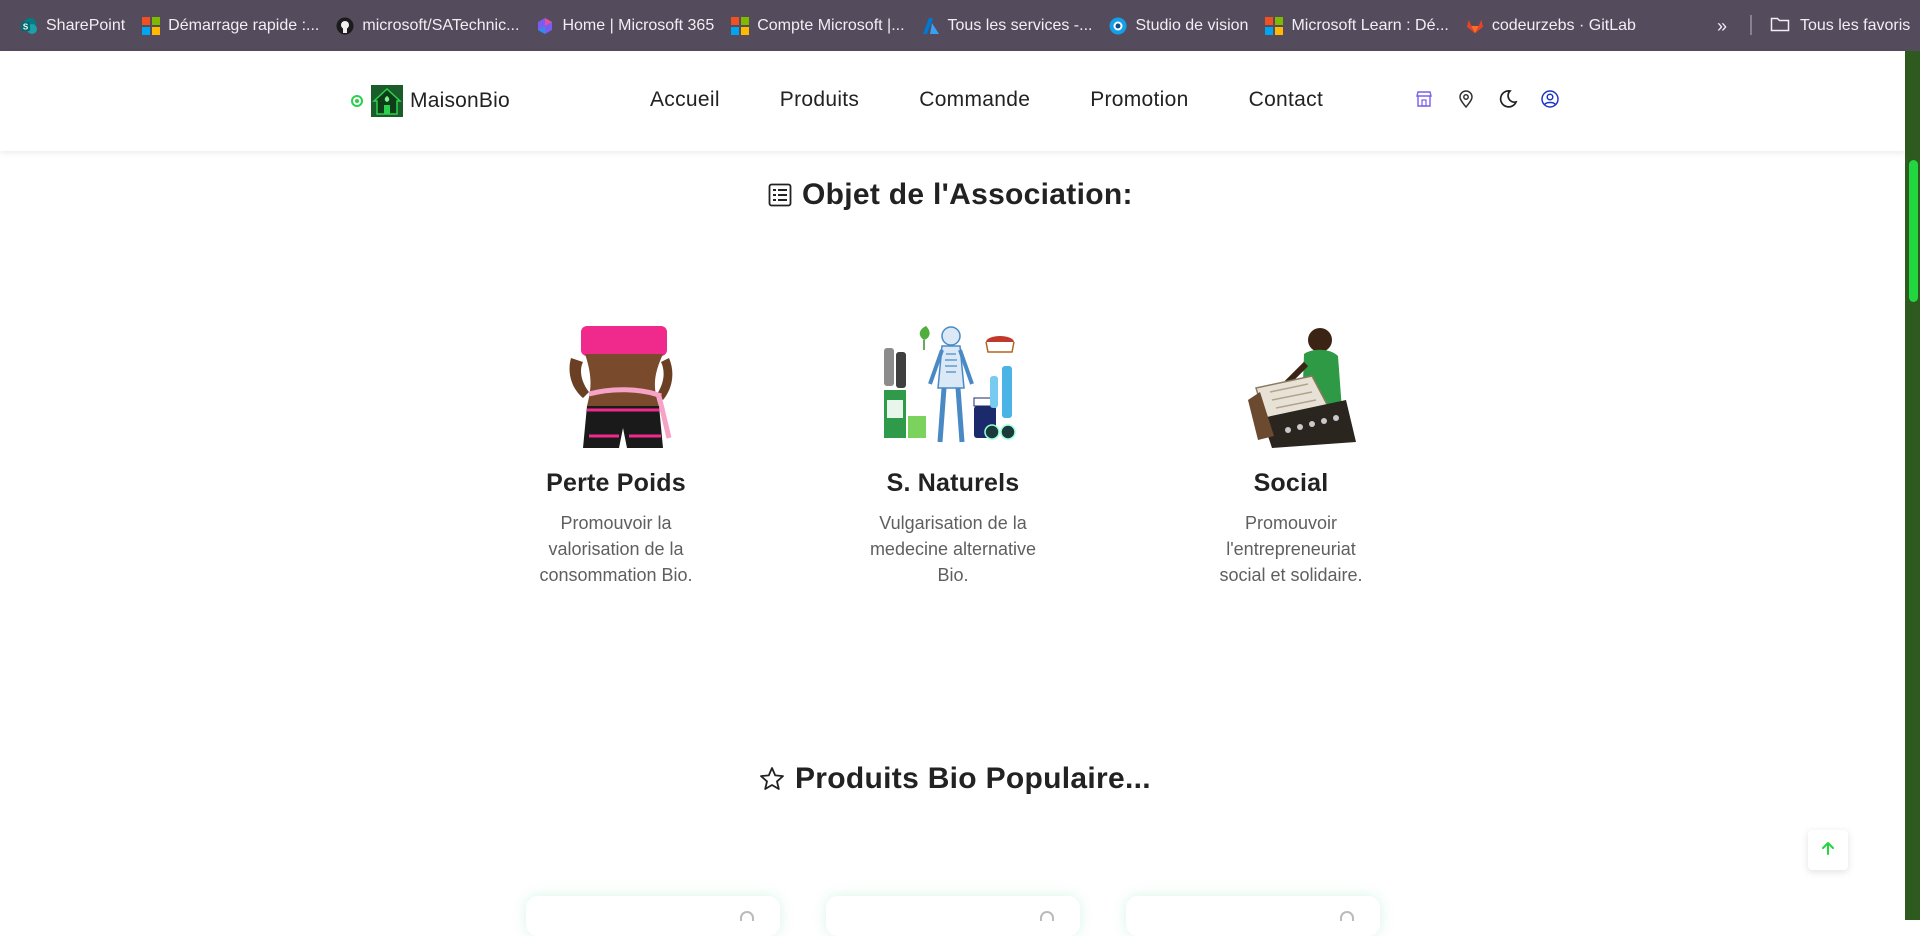  I want to click on back-to-top-button, so click(1828, 850).